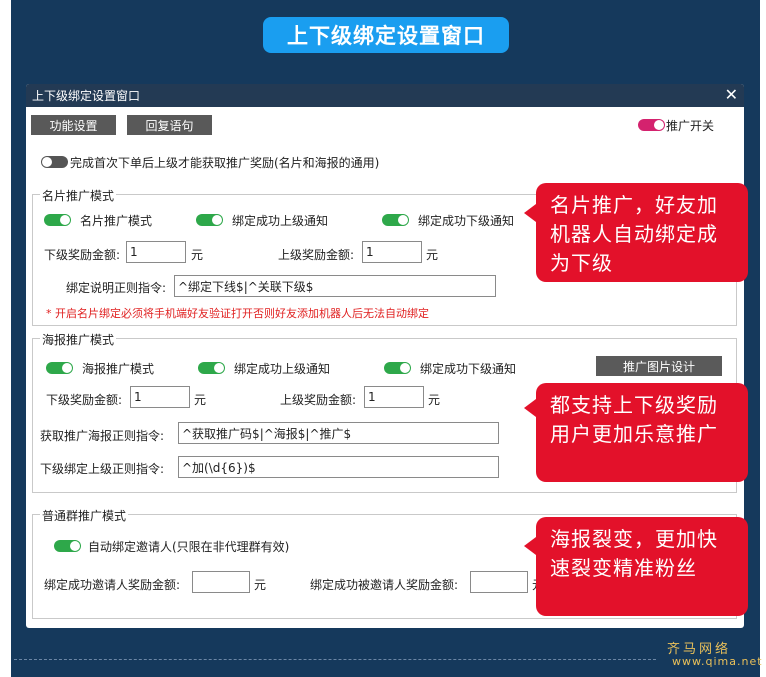 Image resolution: width=766 pixels, height=677 pixels. Describe the element at coordinates (102, 436) in the screenshot. I see `get-poster-regex-label: 获取推广海报正则指令:` at that location.